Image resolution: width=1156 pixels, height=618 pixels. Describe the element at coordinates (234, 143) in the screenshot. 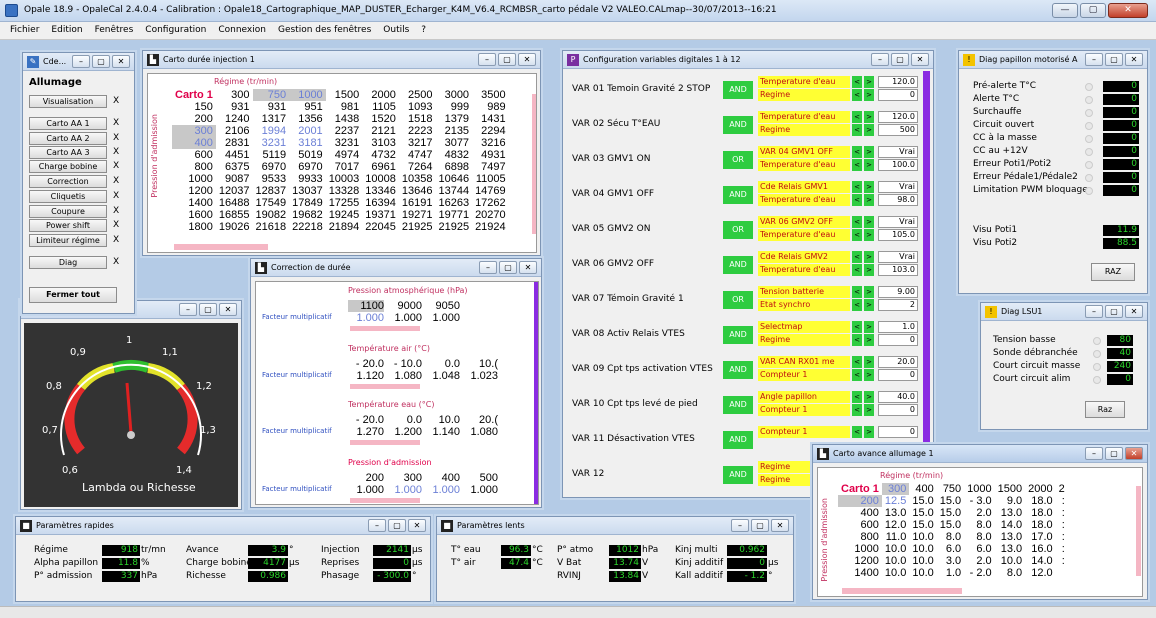

I see `table-cell: 2831` at that location.